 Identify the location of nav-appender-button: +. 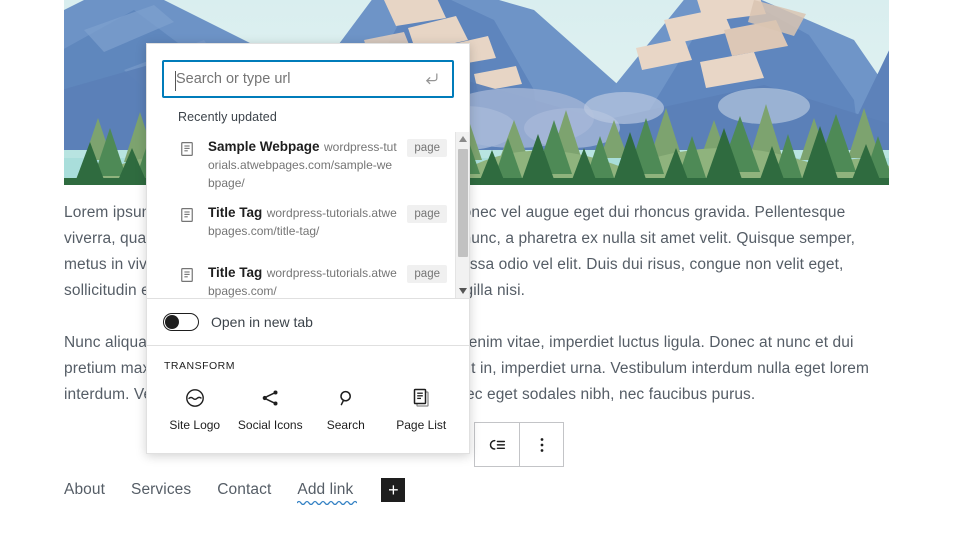
(393, 490).